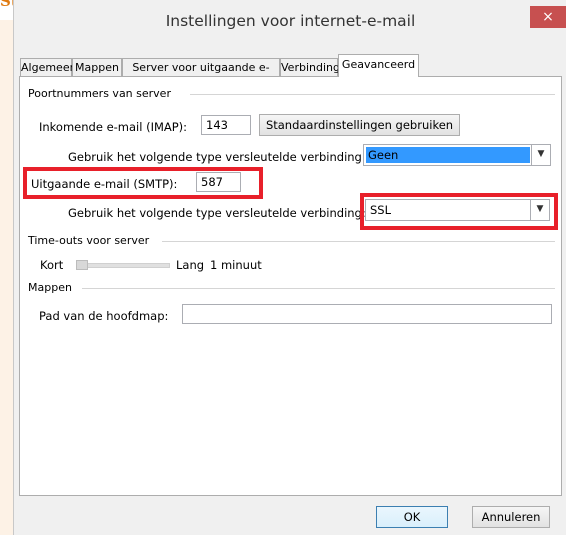 The image size is (566, 535). I want to click on group-server-ports-label: Poortnummers van server, so click(101, 93).